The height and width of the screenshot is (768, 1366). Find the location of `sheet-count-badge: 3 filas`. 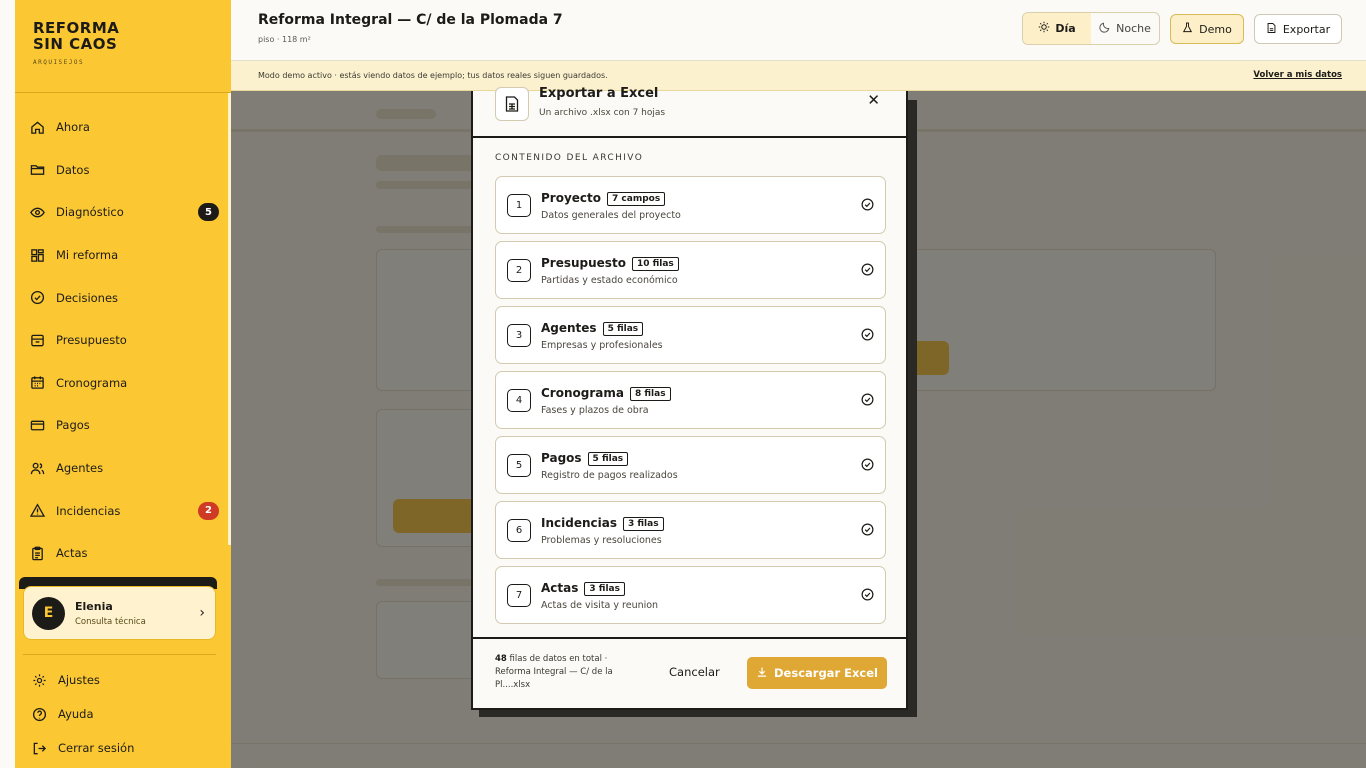

sheet-count-badge: 3 filas is located at coordinates (604, 589).